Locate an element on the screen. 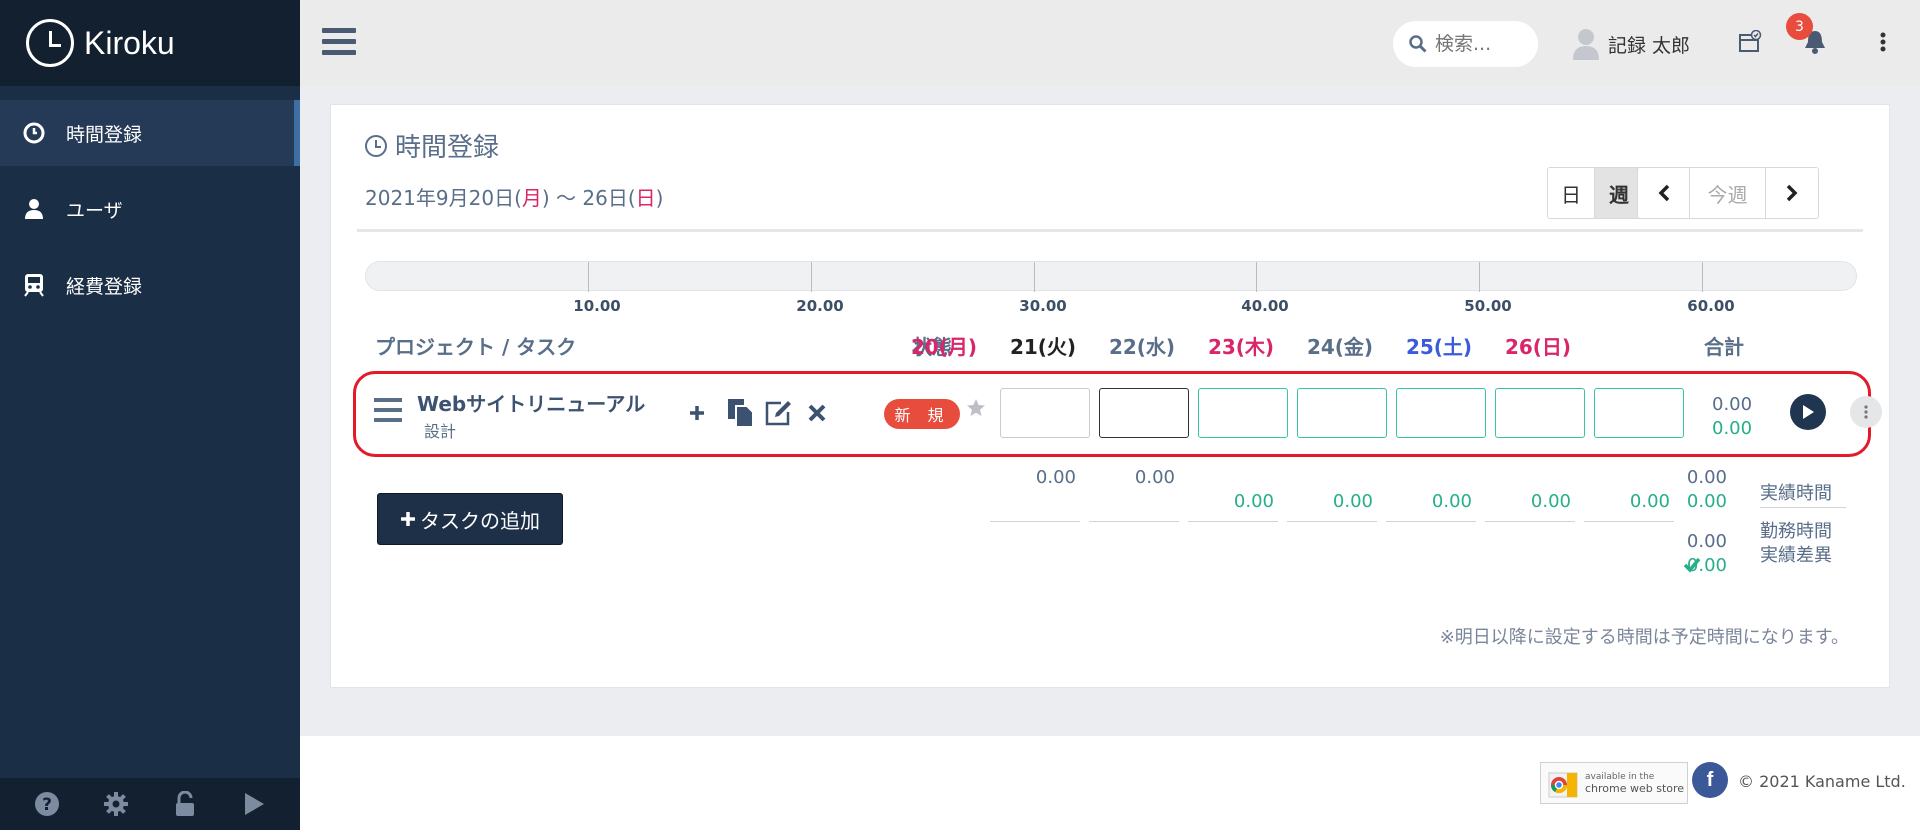  copy-icon is located at coordinates (741, 413).